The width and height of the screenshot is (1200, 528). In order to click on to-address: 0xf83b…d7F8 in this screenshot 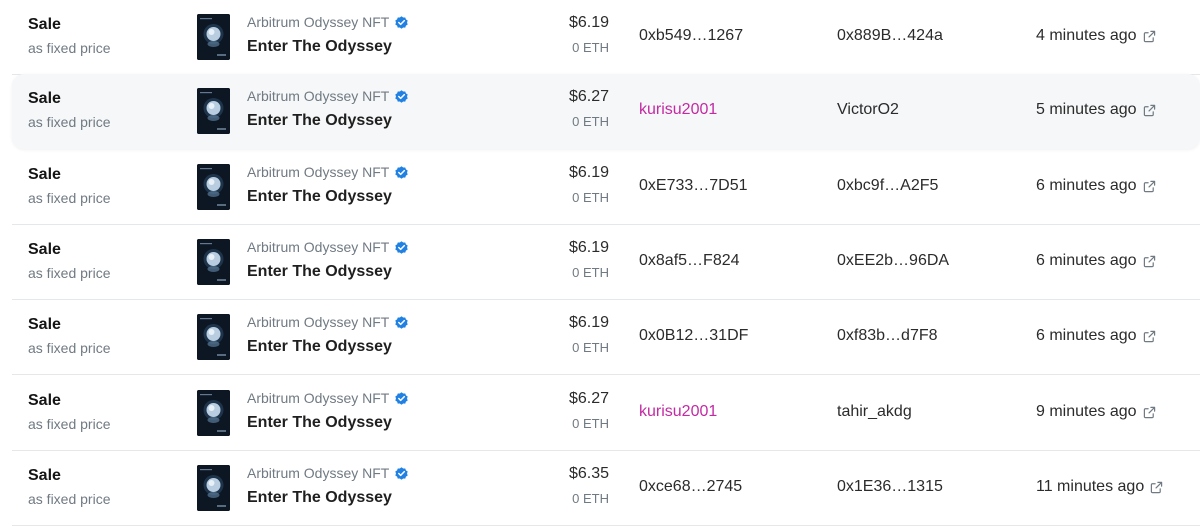, I will do `click(887, 336)`.